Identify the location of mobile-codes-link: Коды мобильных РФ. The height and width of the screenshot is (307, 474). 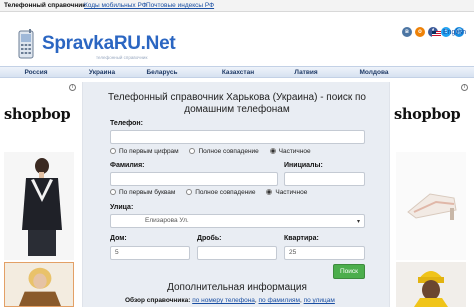
(115, 6).